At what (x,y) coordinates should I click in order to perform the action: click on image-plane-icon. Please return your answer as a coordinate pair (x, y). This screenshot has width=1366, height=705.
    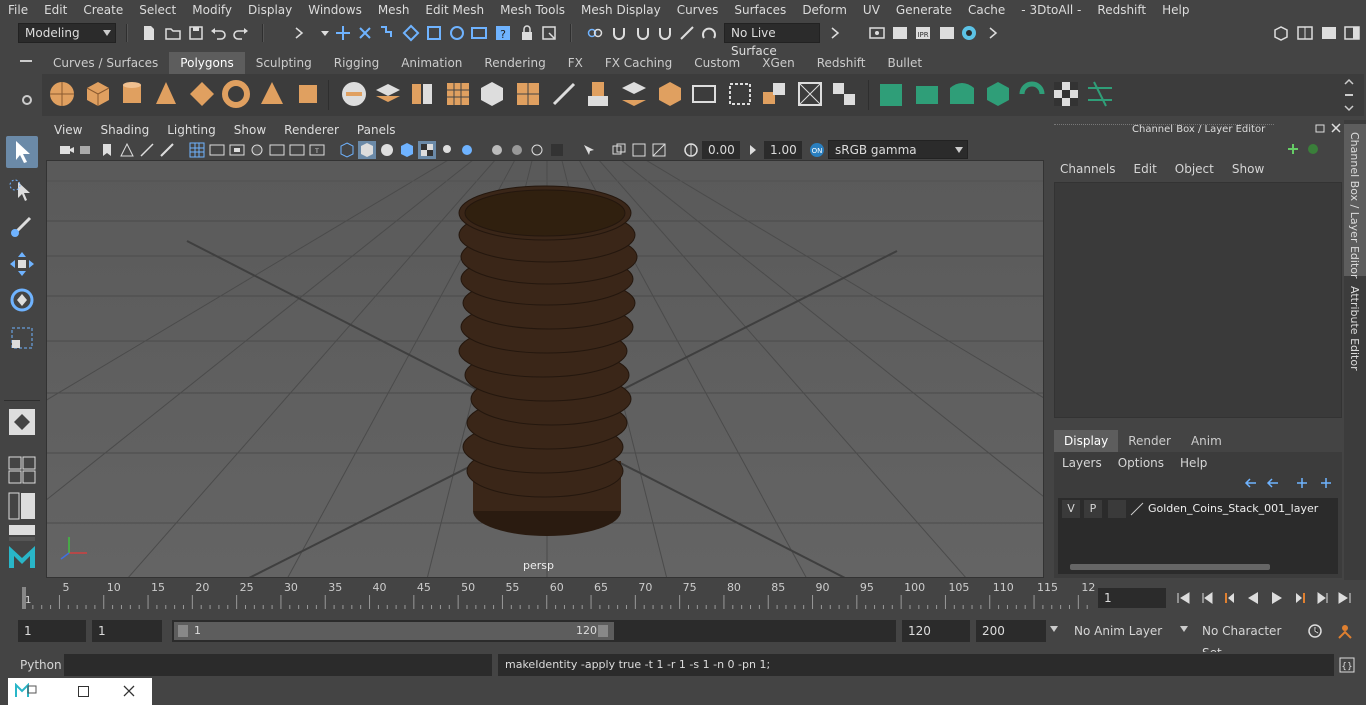
    Looking at the image, I should click on (127, 150).